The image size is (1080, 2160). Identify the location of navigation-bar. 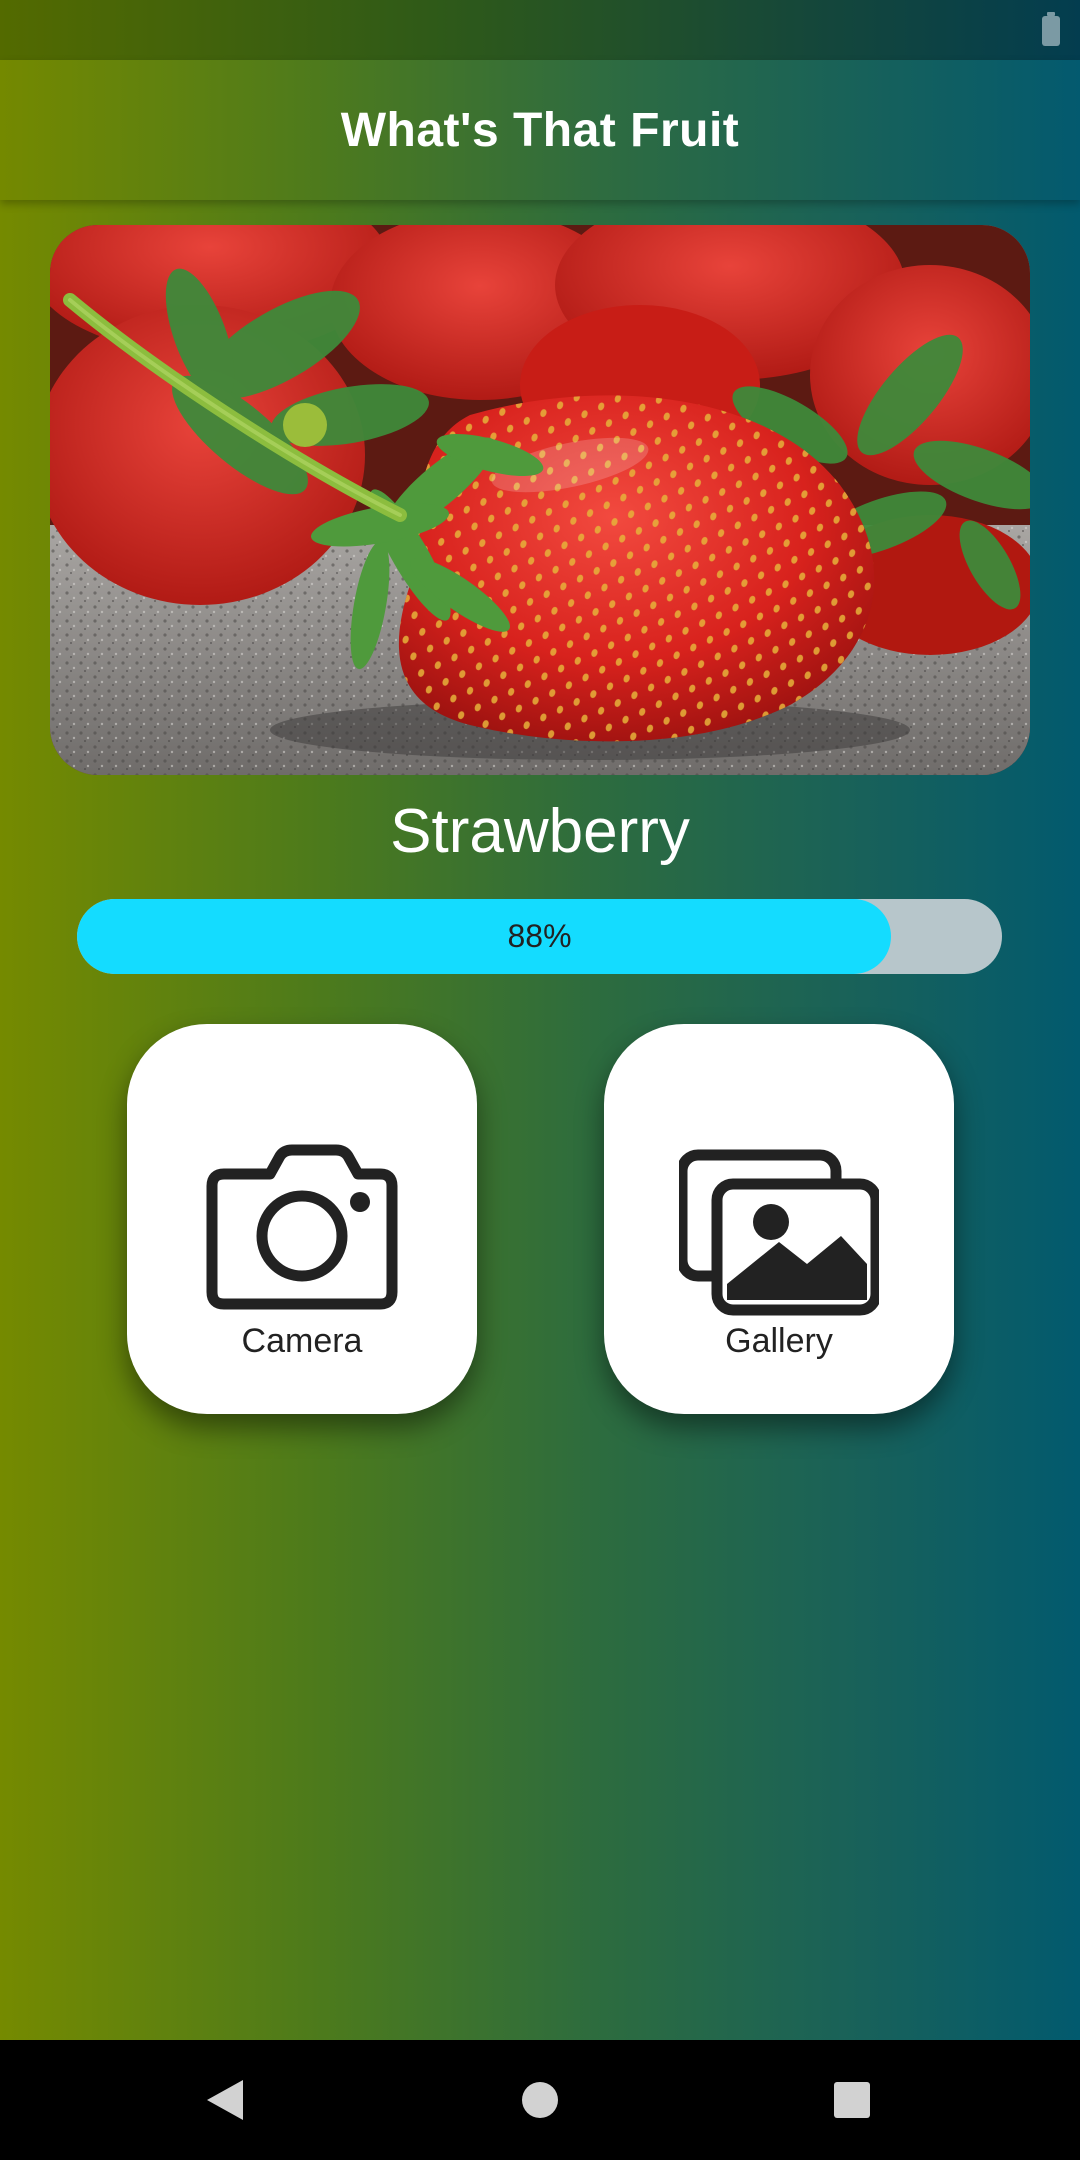
(540, 2100).